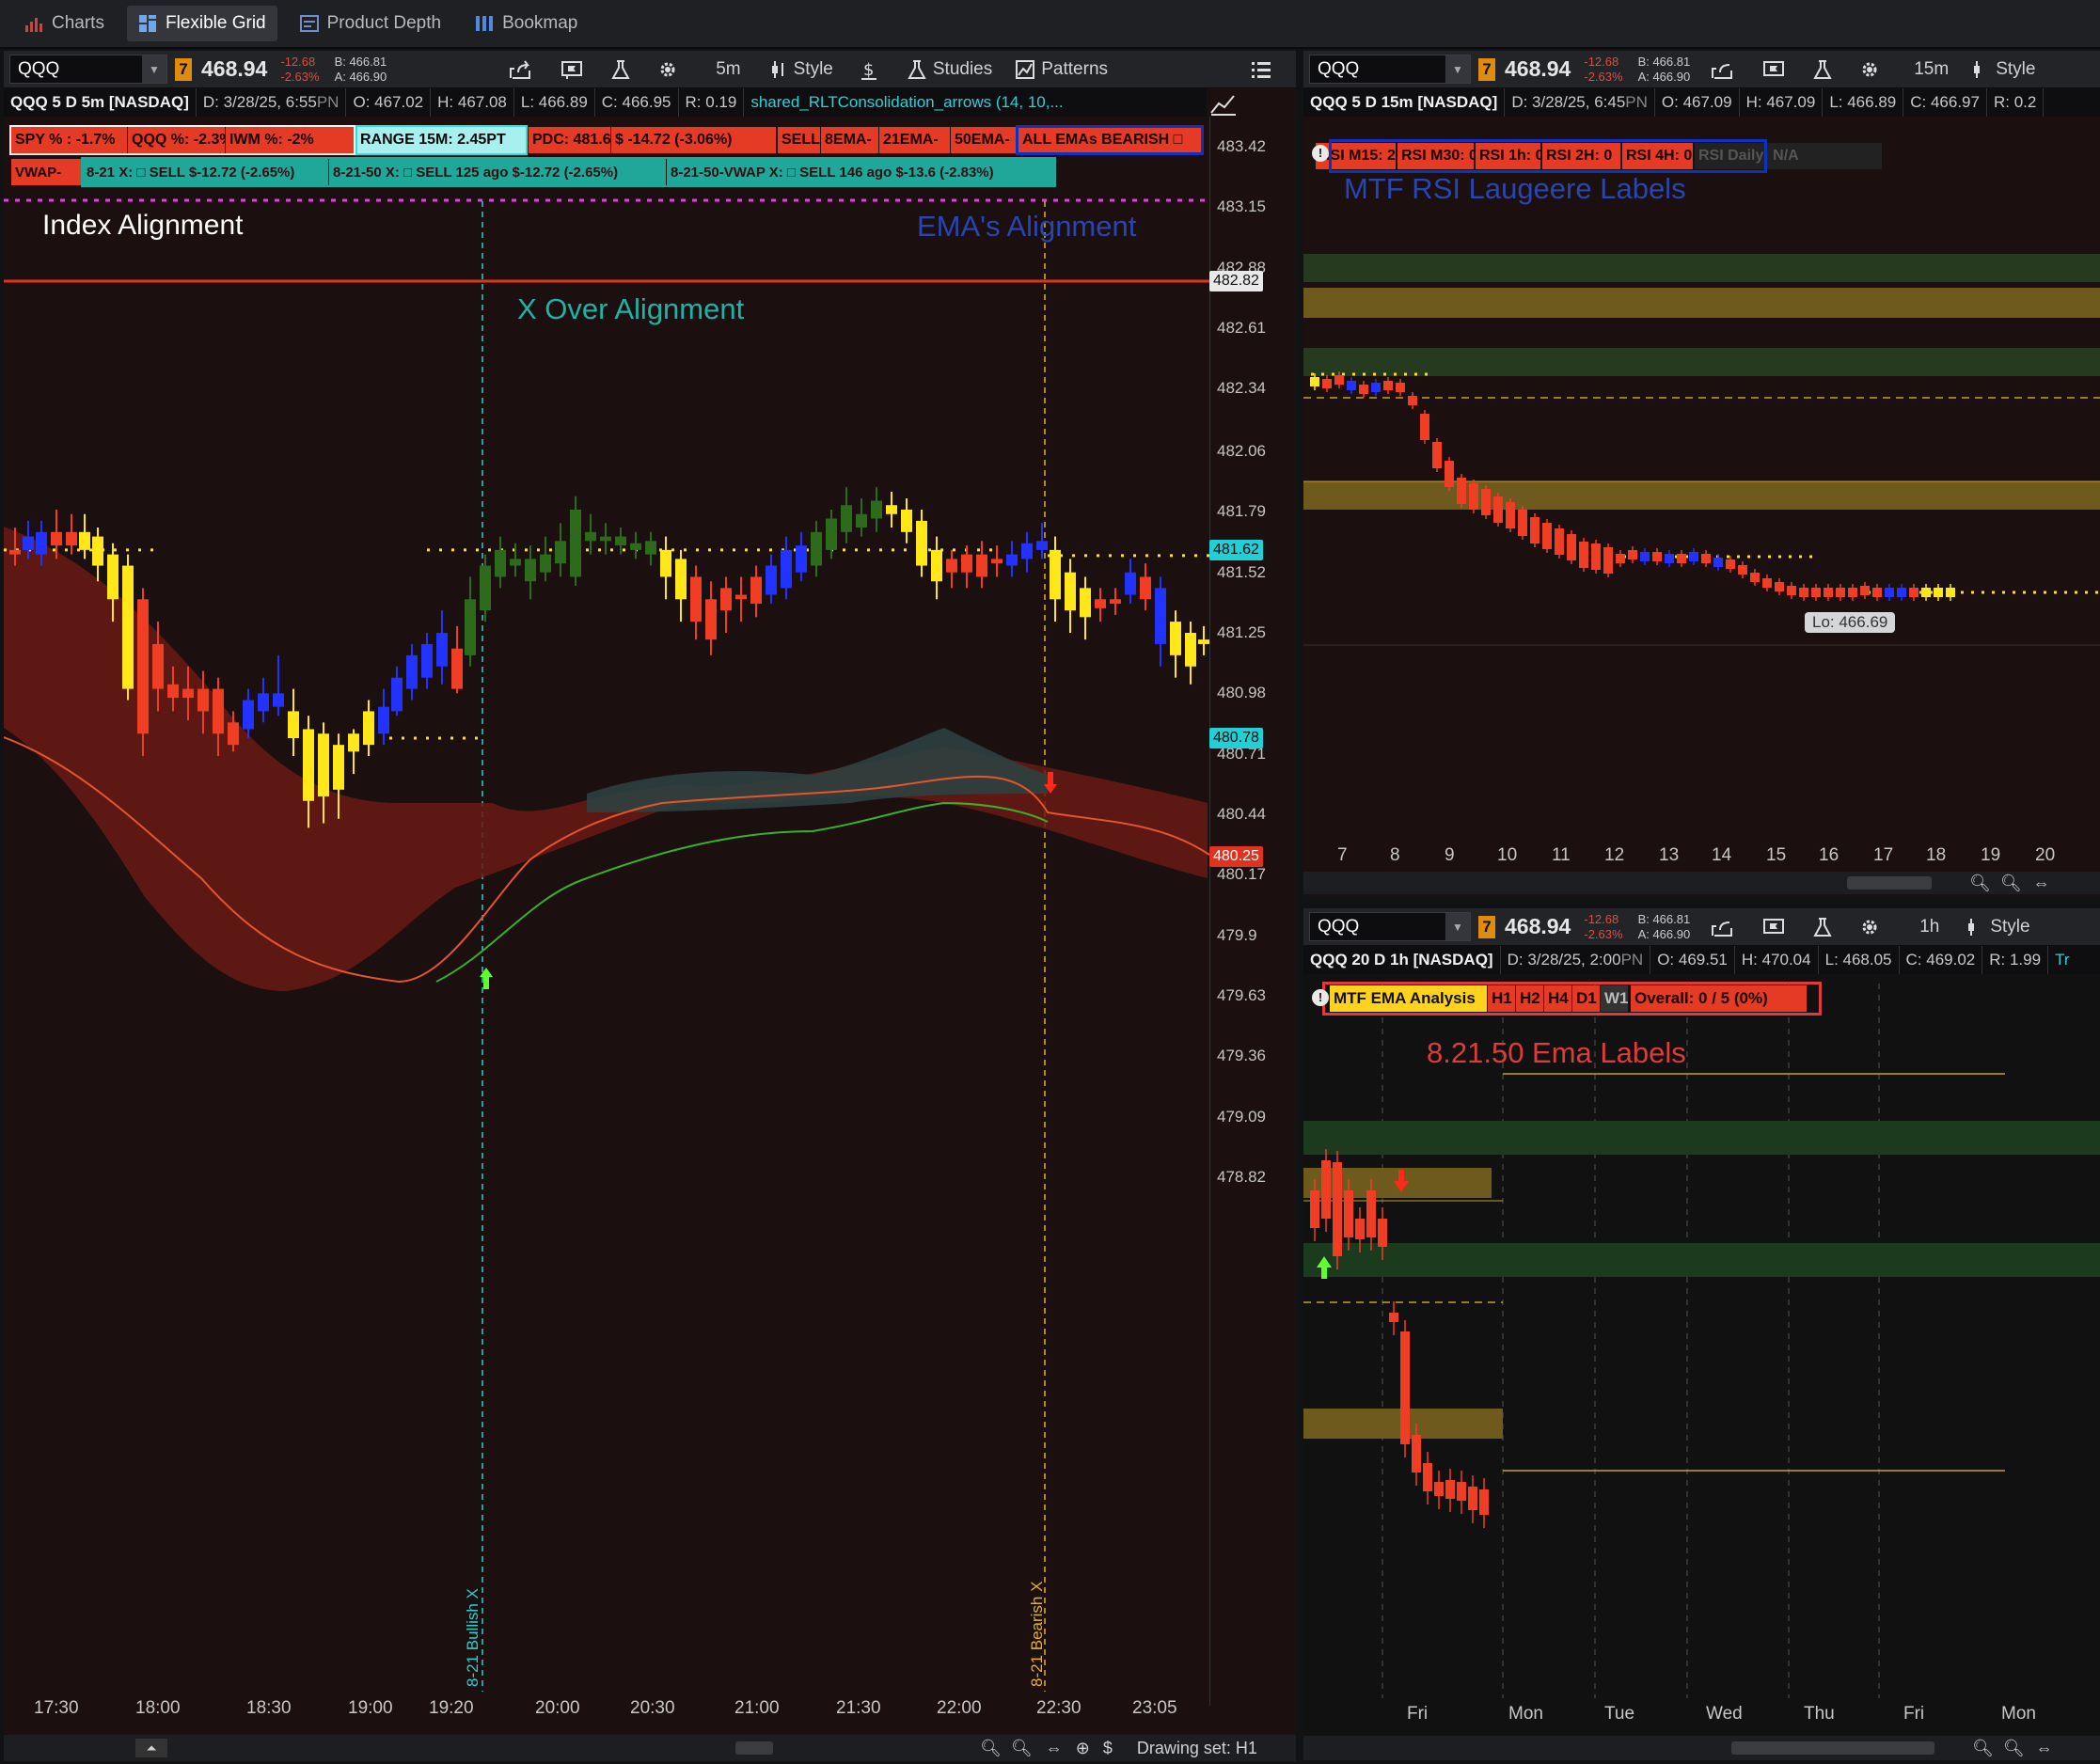 The width and height of the screenshot is (2100, 1764). What do you see at coordinates (631, 308) in the screenshot?
I see `annotation-xover-alignment: X Over Alignment` at bounding box center [631, 308].